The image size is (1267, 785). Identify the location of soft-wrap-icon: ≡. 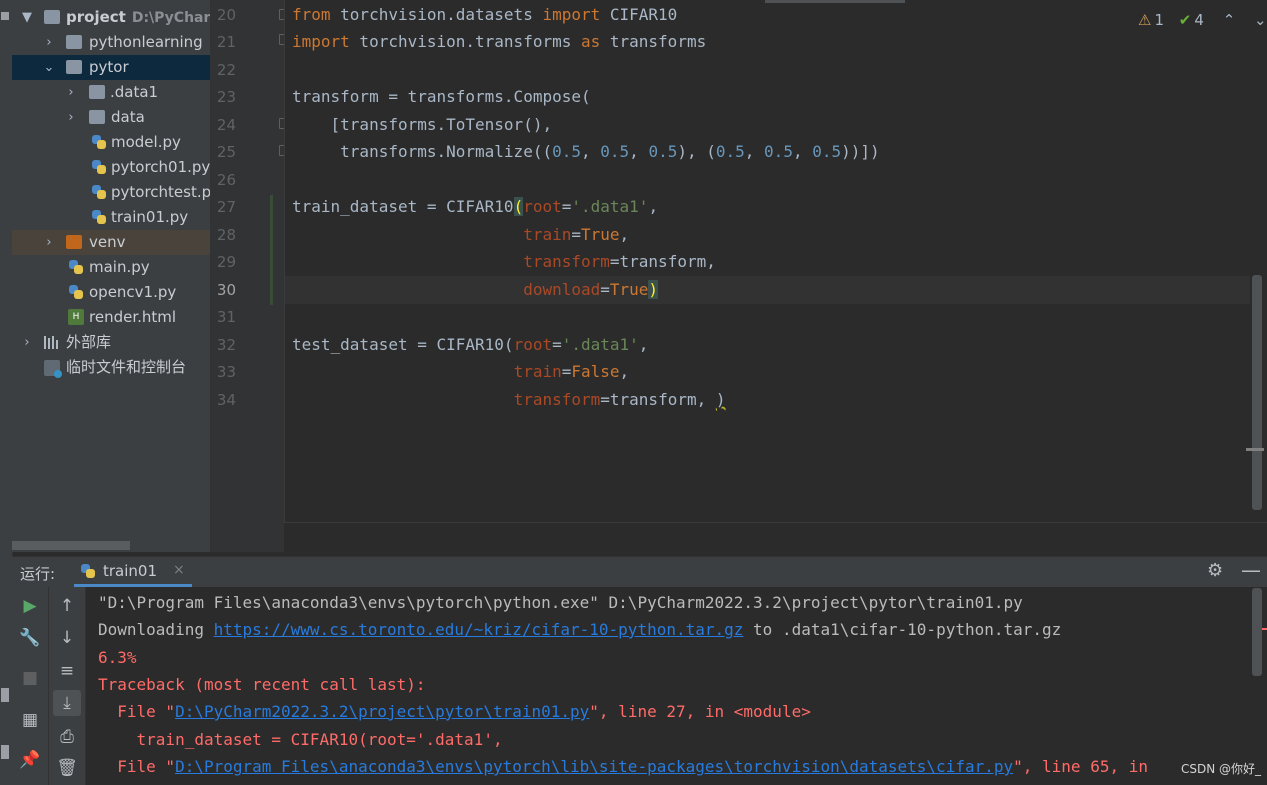
(67, 671).